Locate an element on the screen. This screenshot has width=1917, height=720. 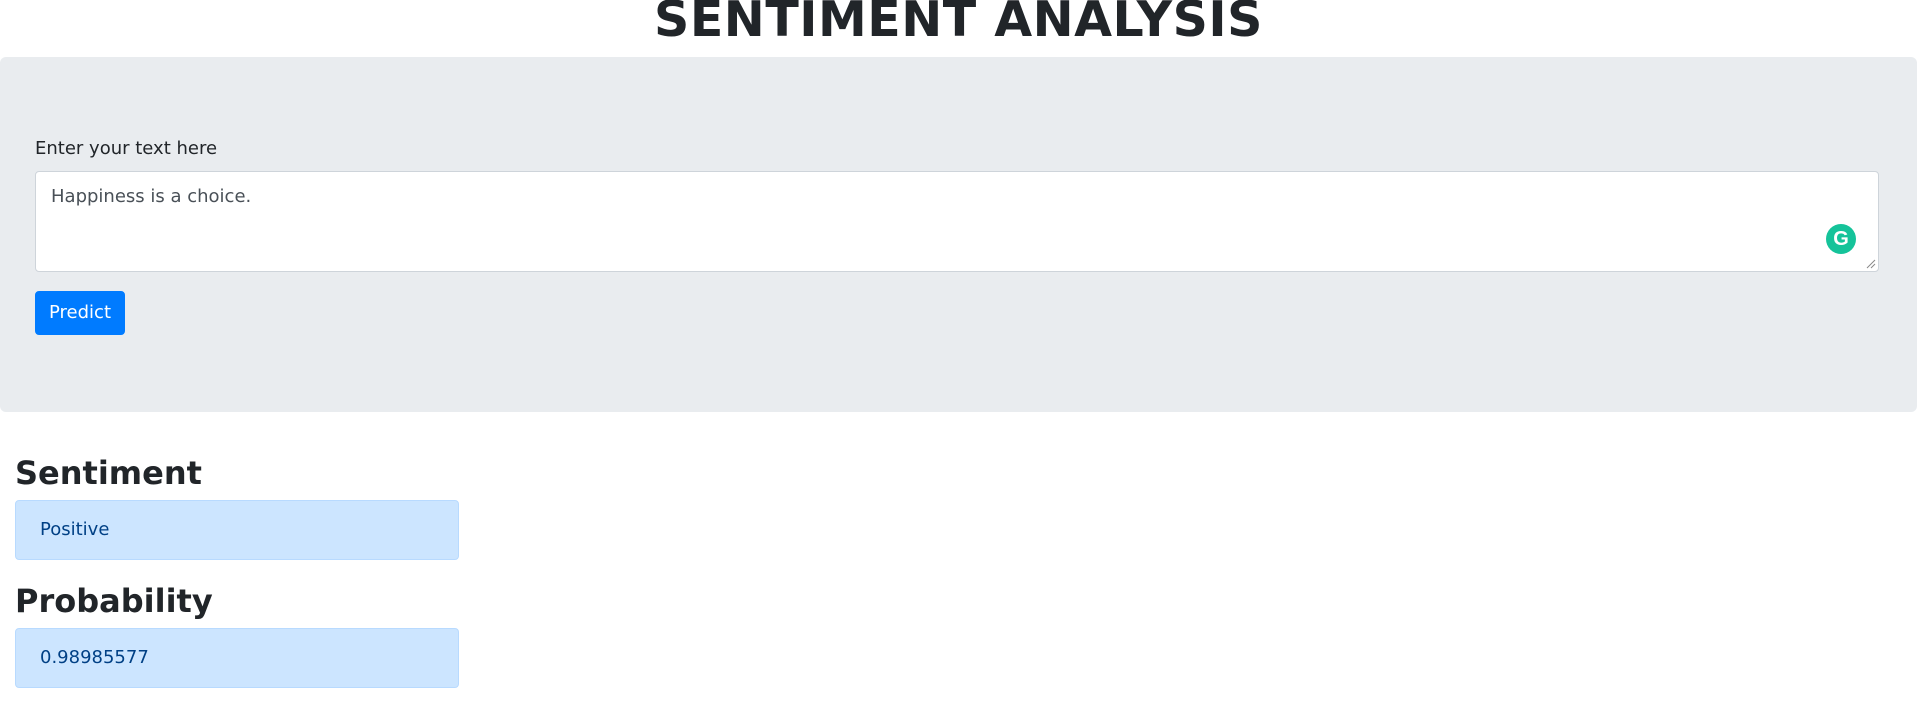
grammarly-g-icon: G is located at coordinates (1841, 239).